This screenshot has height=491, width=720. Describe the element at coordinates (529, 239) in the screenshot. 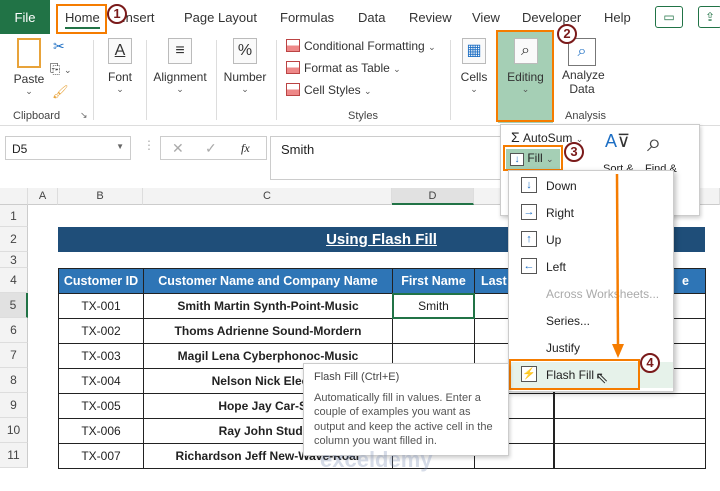

I see `fill-up-icon: ↑` at that location.